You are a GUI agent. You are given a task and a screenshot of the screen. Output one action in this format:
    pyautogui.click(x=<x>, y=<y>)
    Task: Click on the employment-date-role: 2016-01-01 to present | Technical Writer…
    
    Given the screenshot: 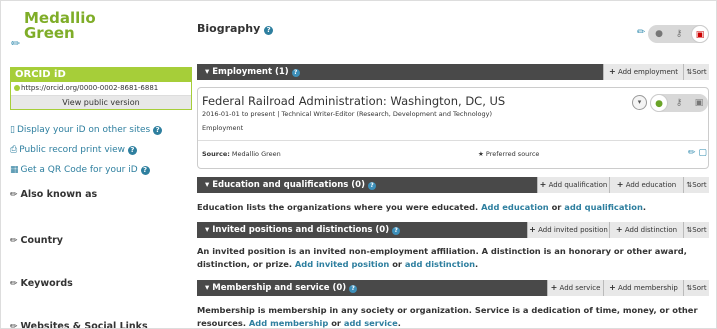 What is the action you would take?
    pyautogui.click(x=347, y=114)
    